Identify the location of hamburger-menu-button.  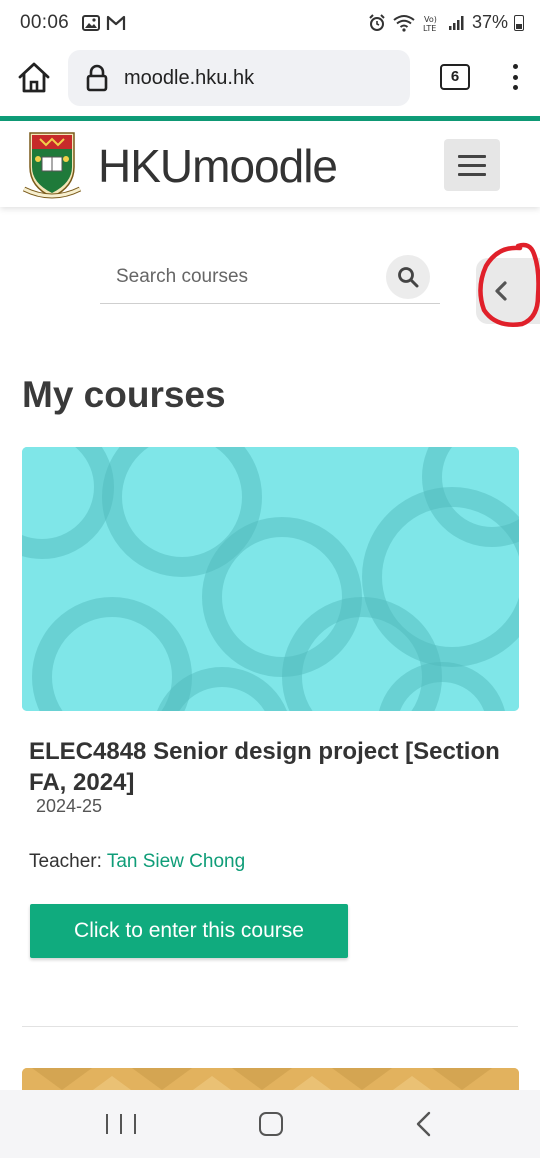
(472, 165).